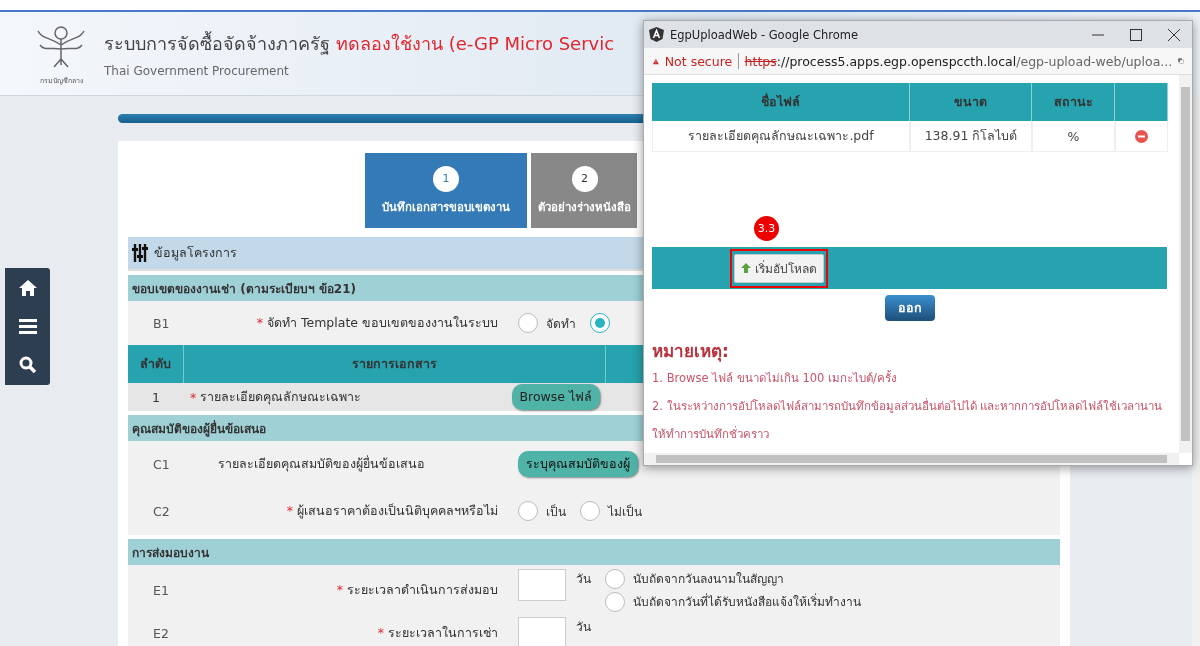  What do you see at coordinates (555, 397) in the screenshot?
I see `browse-button: Browse ไฟล์` at bounding box center [555, 397].